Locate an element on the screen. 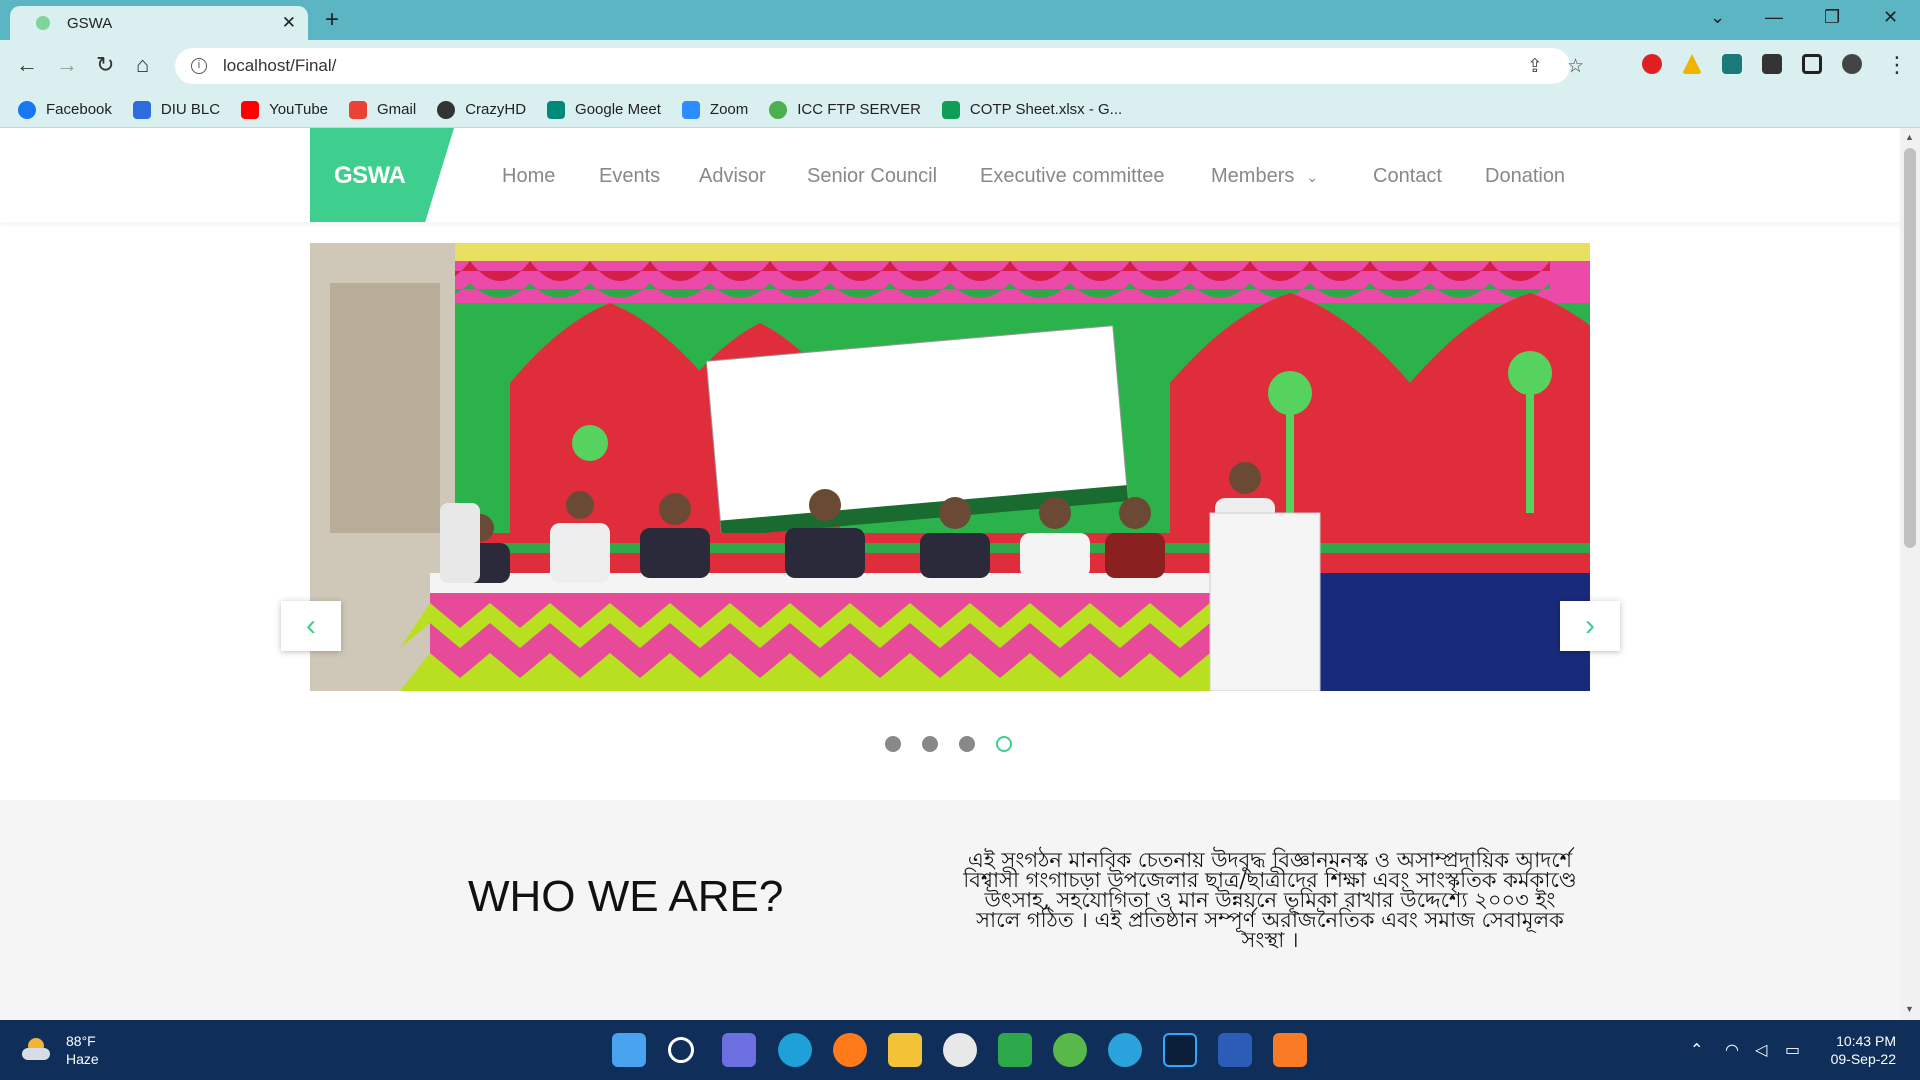 This screenshot has height=1080, width=1920. bookmark-label: ICC FTP SERVER is located at coordinates (859, 109).